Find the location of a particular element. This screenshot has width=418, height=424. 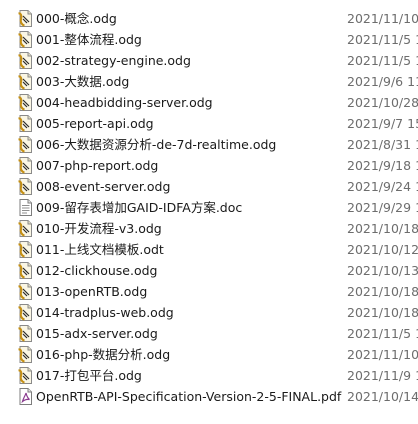

file-row: 013-openRTB.odg 2021/10/18 is located at coordinates (209, 291).